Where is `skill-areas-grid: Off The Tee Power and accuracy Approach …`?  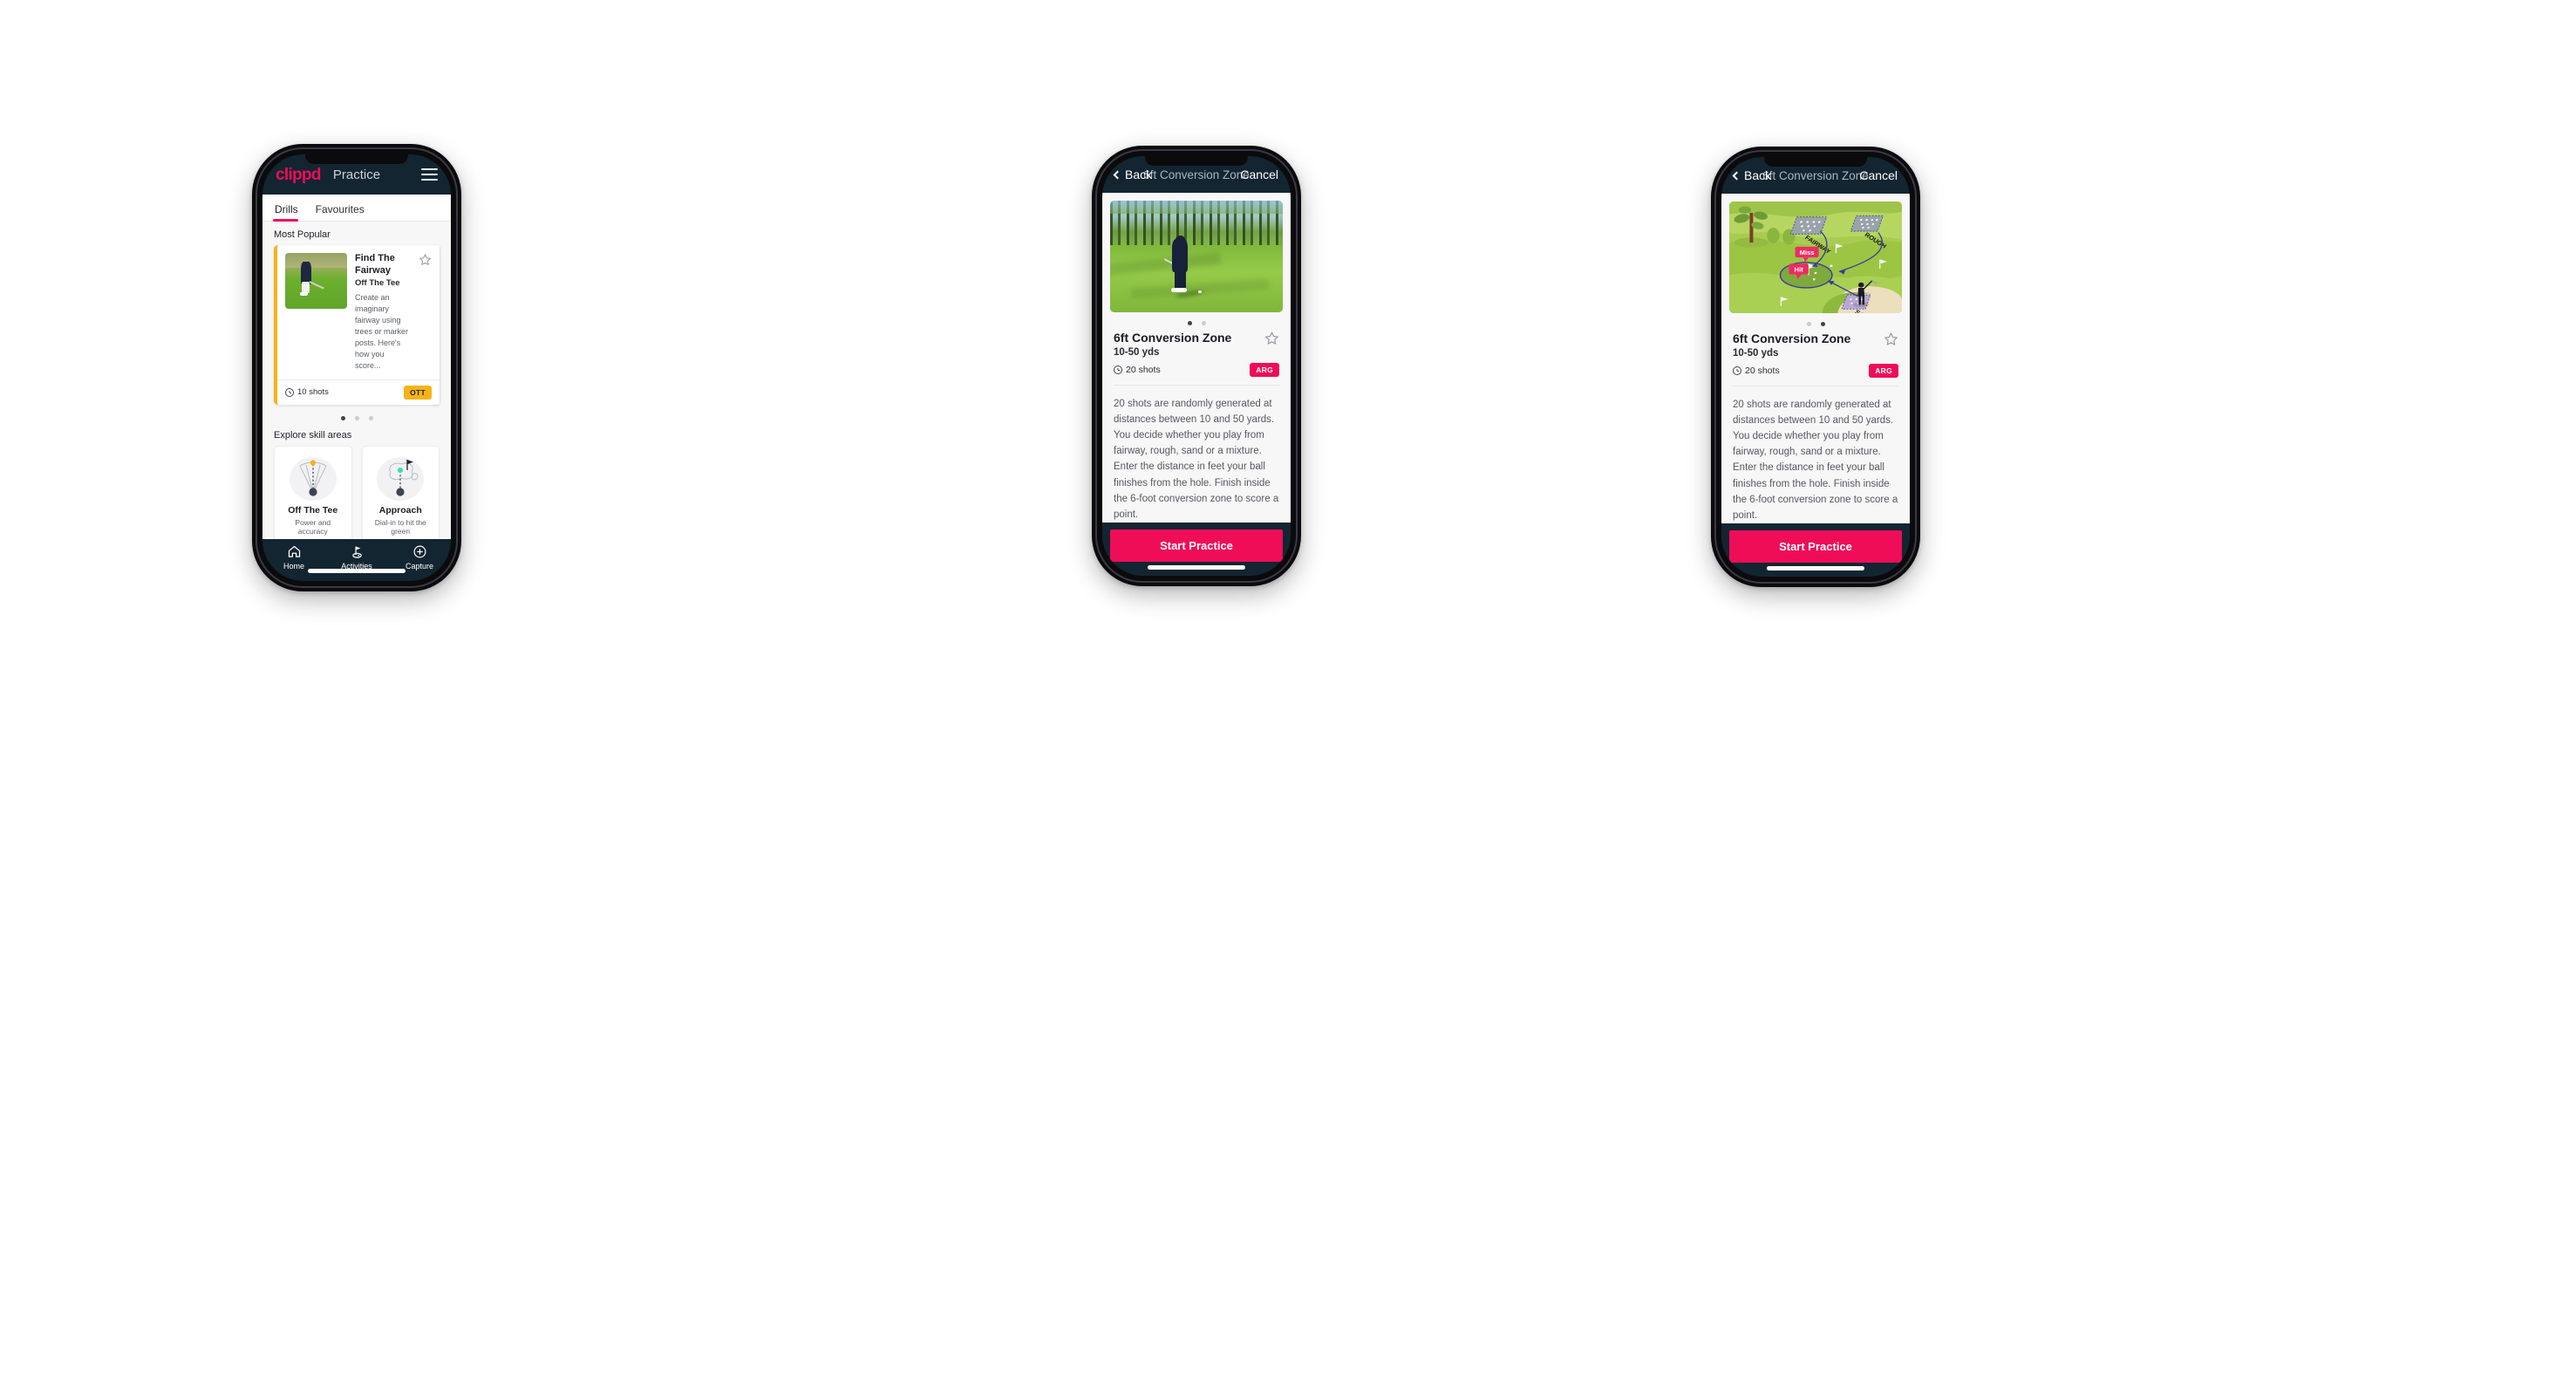 skill-areas-grid: Off The Tee Power and accuracy Approach … is located at coordinates (357, 492).